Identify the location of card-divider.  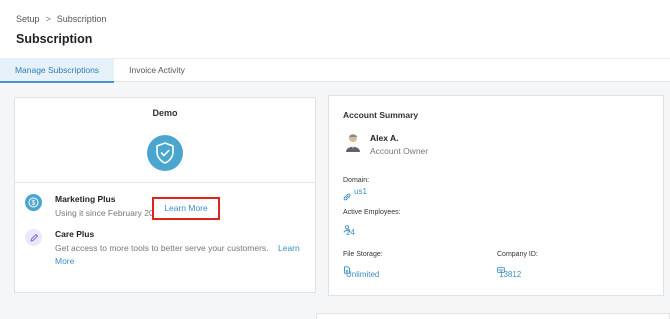
(165, 182).